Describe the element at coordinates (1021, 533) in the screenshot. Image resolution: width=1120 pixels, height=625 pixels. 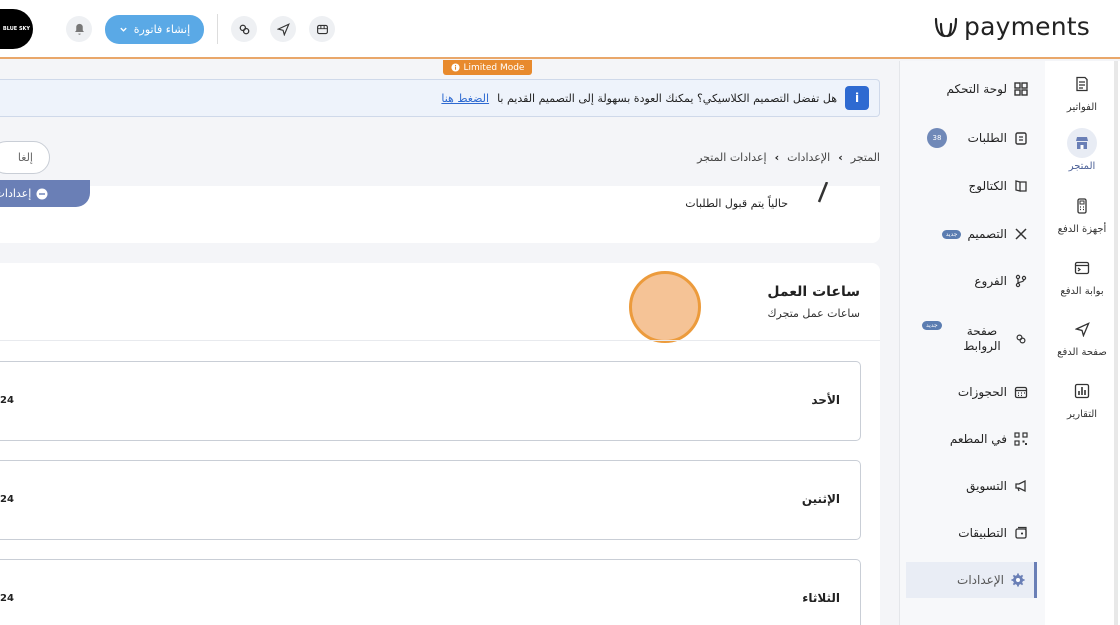
I see `apps-icon` at that location.